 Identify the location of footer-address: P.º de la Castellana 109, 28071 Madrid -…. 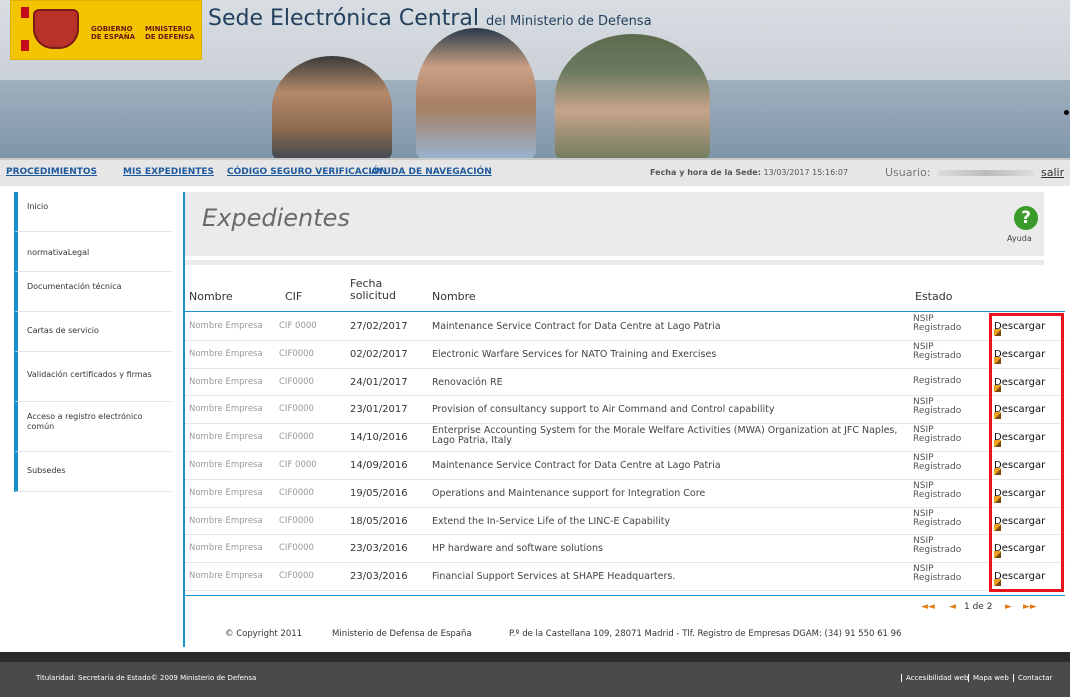
(705, 634).